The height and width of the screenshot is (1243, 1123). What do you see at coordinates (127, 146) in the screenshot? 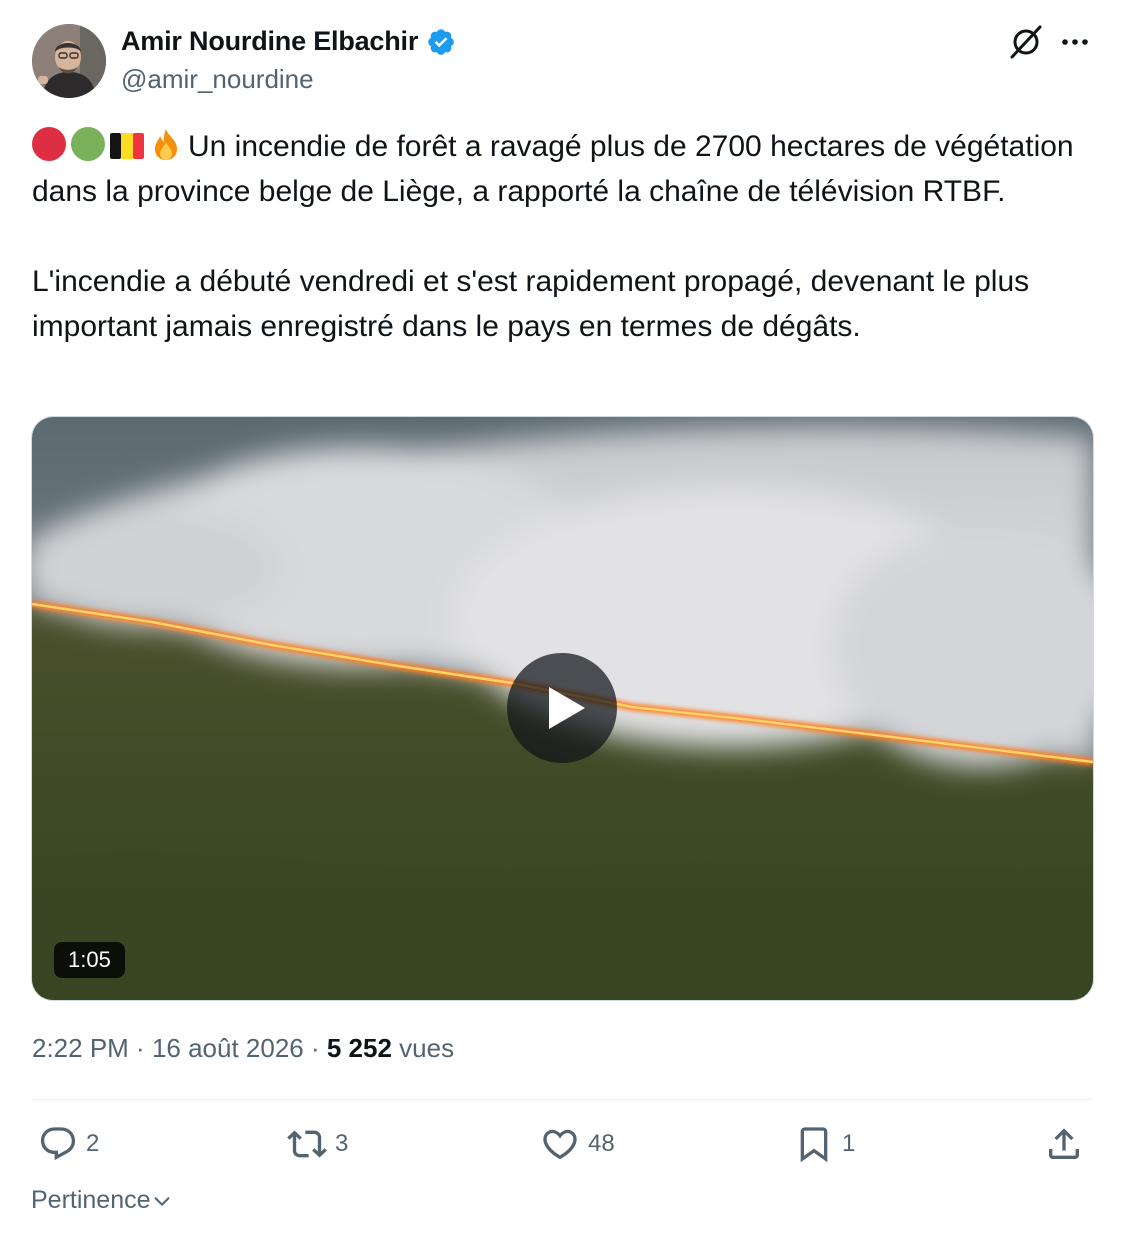
I see `belgium-flag-emoji-icon` at bounding box center [127, 146].